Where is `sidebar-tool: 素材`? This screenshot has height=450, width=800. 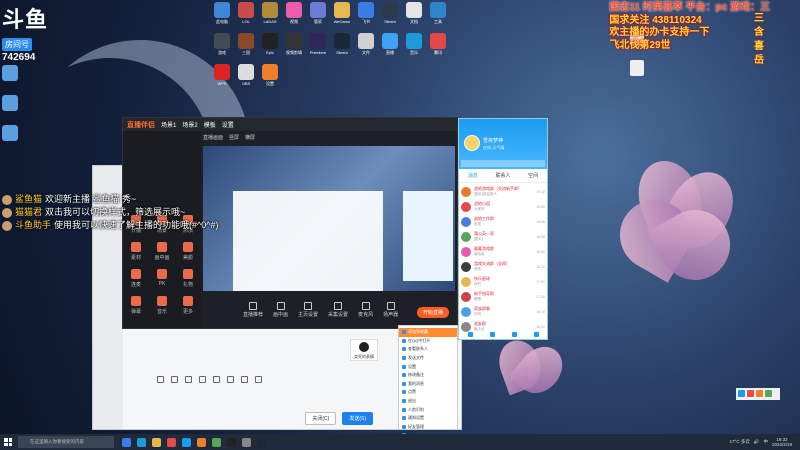
sidebar-tool: 素材 is located at coordinates (136, 251).